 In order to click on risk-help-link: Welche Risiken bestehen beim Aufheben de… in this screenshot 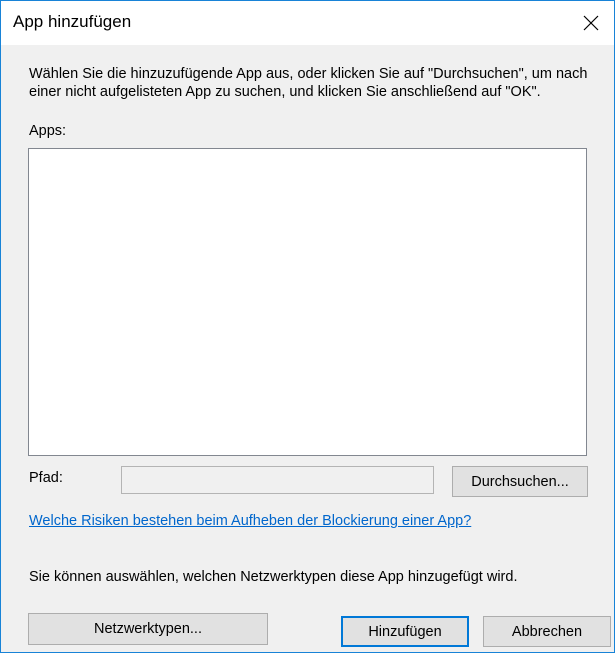, I will do `click(250, 521)`.